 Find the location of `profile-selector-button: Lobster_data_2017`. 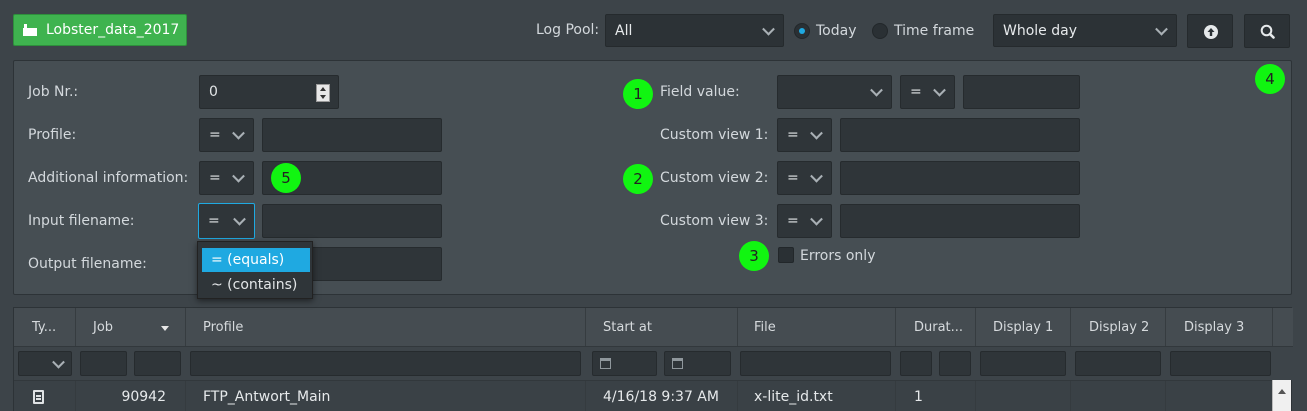

profile-selector-button: Lobster_data_2017 is located at coordinates (100, 30).